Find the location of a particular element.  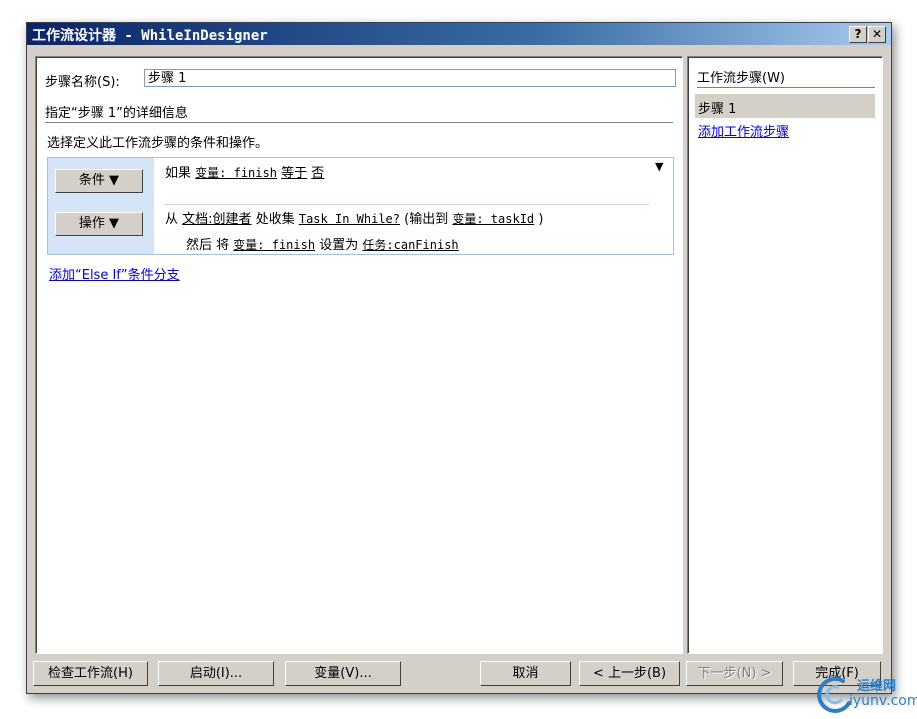

sidebar-item-label: 步骤 1 is located at coordinates (717, 109).